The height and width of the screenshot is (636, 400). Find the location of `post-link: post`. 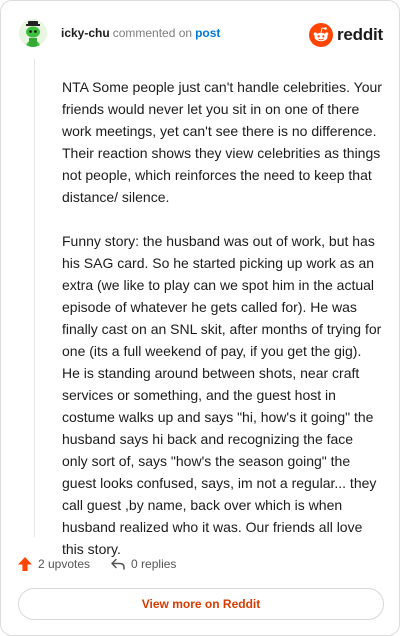

post-link: post is located at coordinates (207, 33).